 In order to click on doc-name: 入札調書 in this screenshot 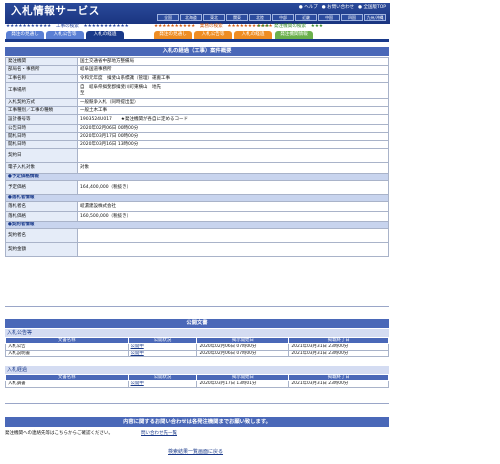, I will do `click(67, 384)`.